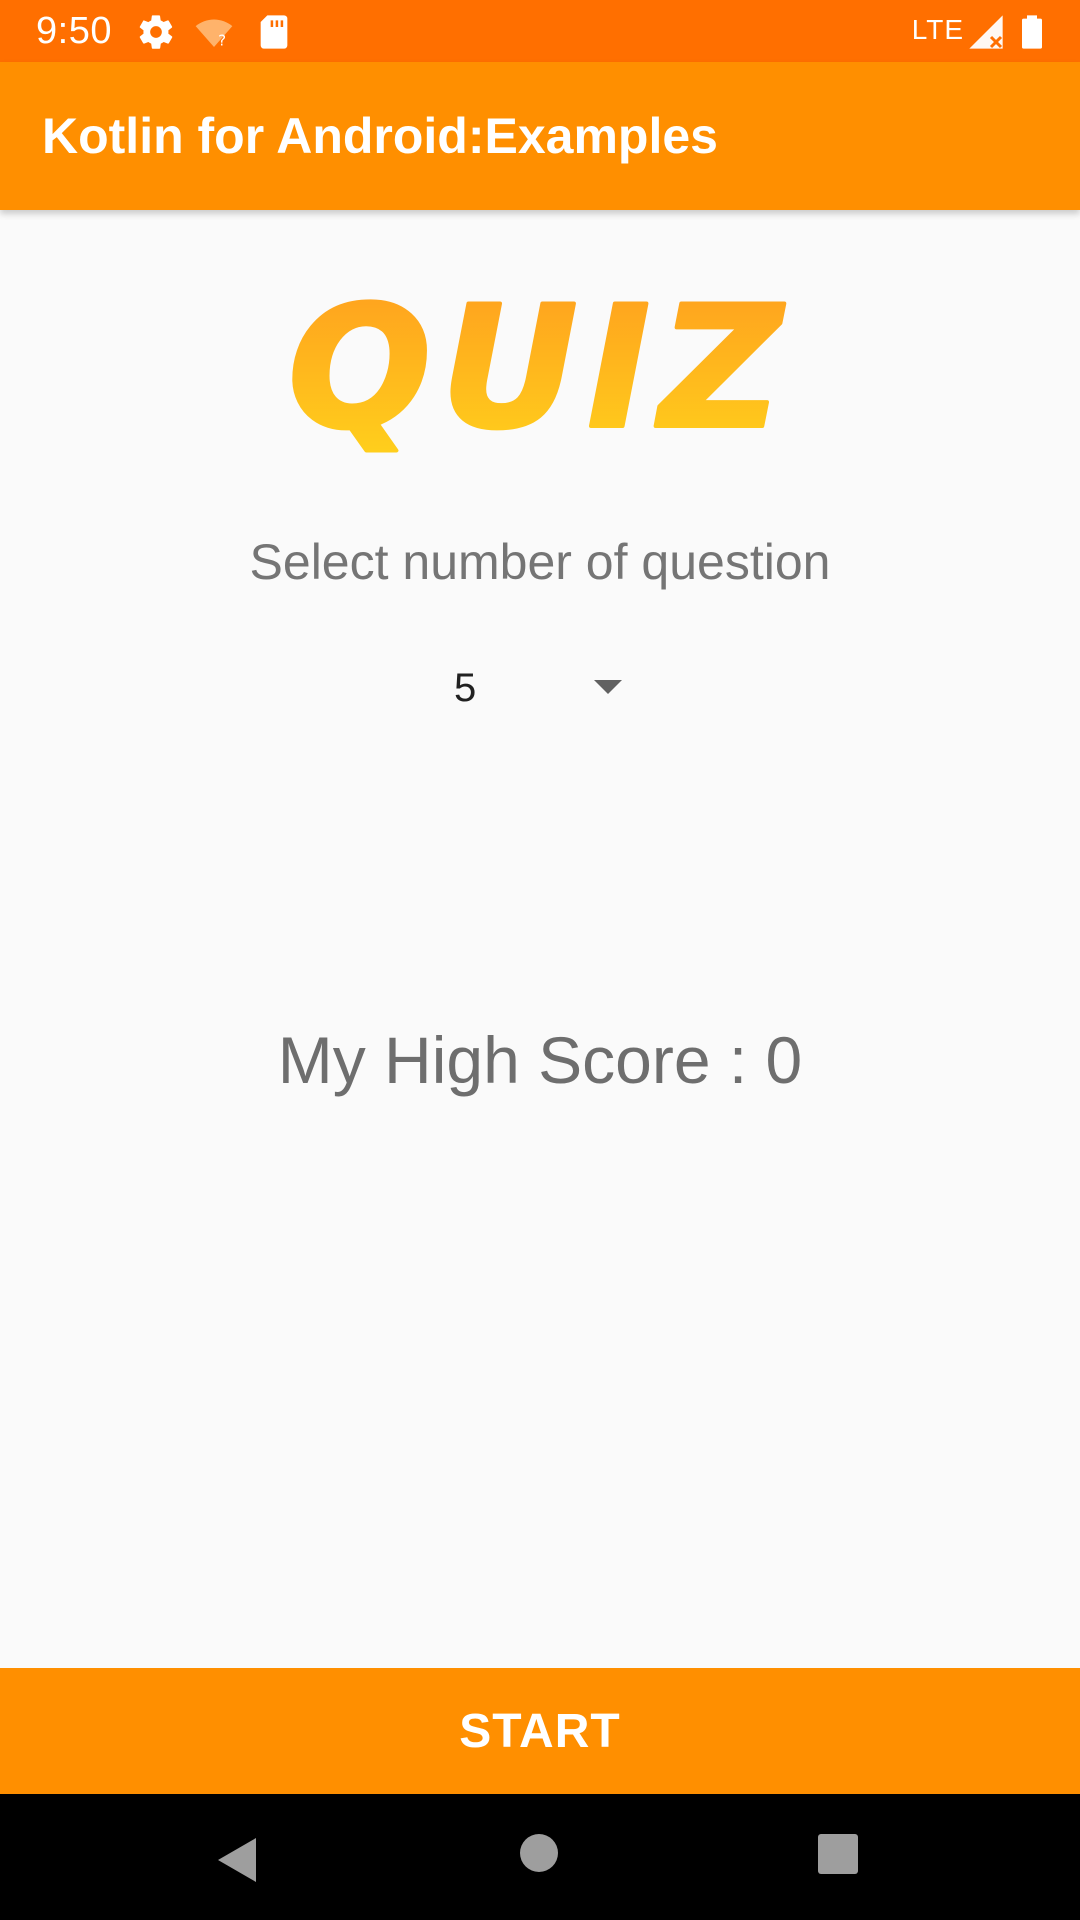 The image size is (1080, 1920). I want to click on question-count-spinner: 5, so click(540, 688).